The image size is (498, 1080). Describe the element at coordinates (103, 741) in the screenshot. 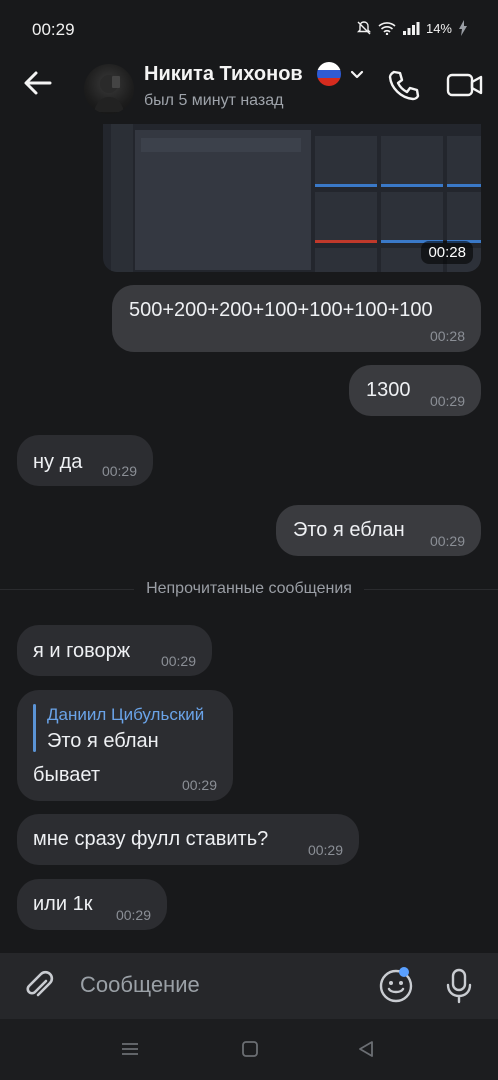

I see `reply-quoted-text: Это я еблан` at that location.